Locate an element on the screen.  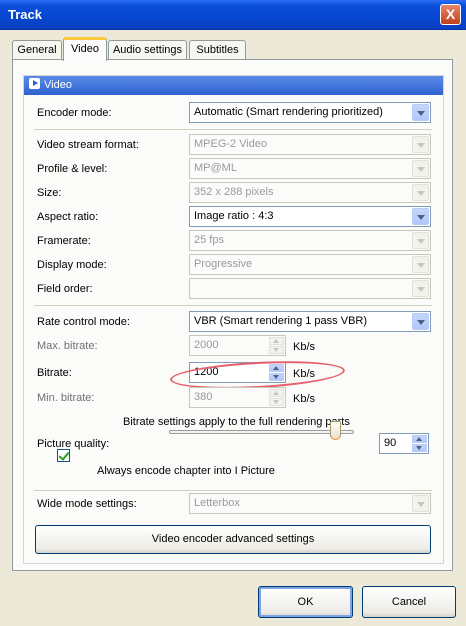
group-title: Video is located at coordinates (58, 85).